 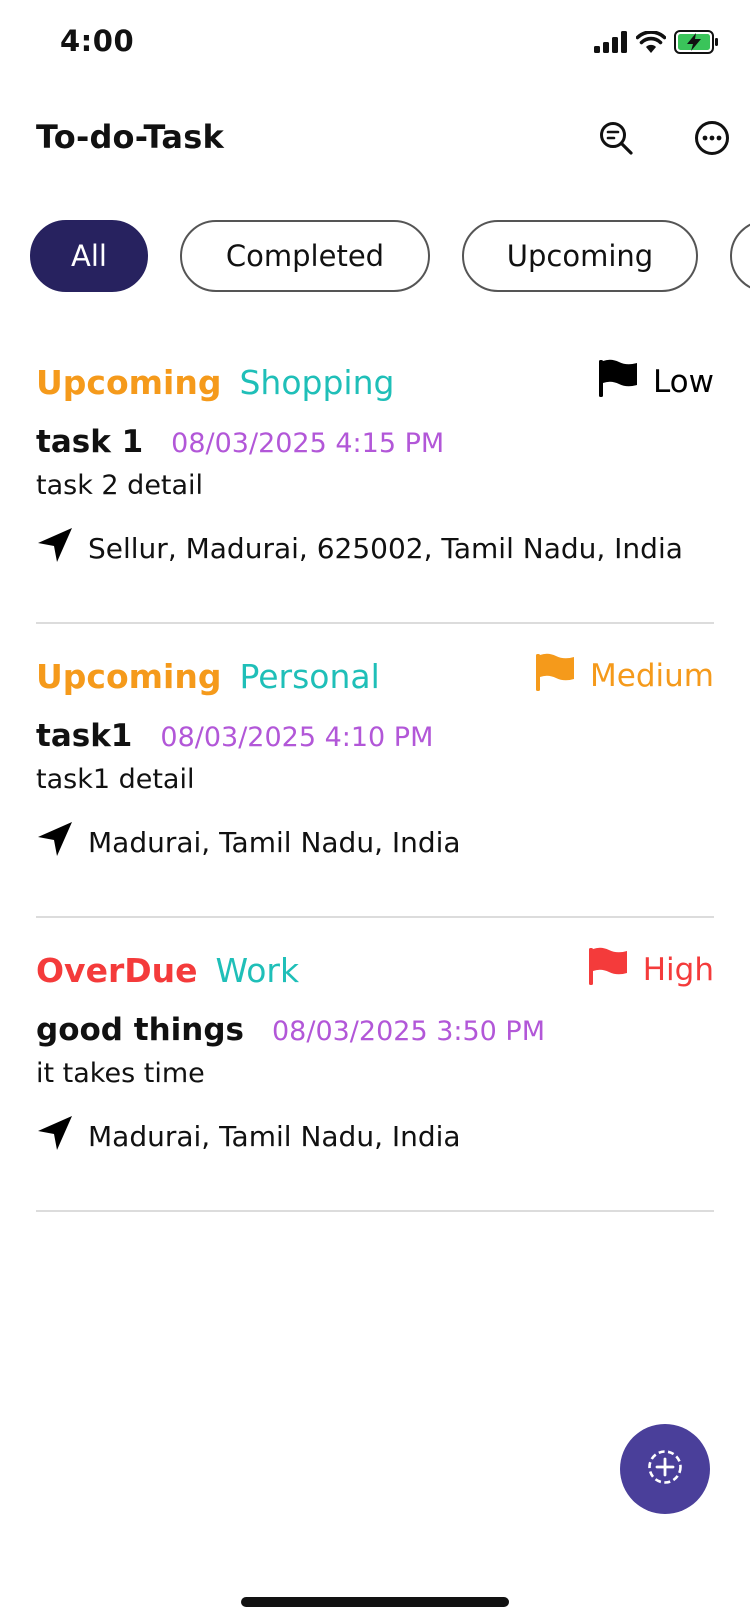 I want to click on add-circle-icon, so click(x=665, y=1469).